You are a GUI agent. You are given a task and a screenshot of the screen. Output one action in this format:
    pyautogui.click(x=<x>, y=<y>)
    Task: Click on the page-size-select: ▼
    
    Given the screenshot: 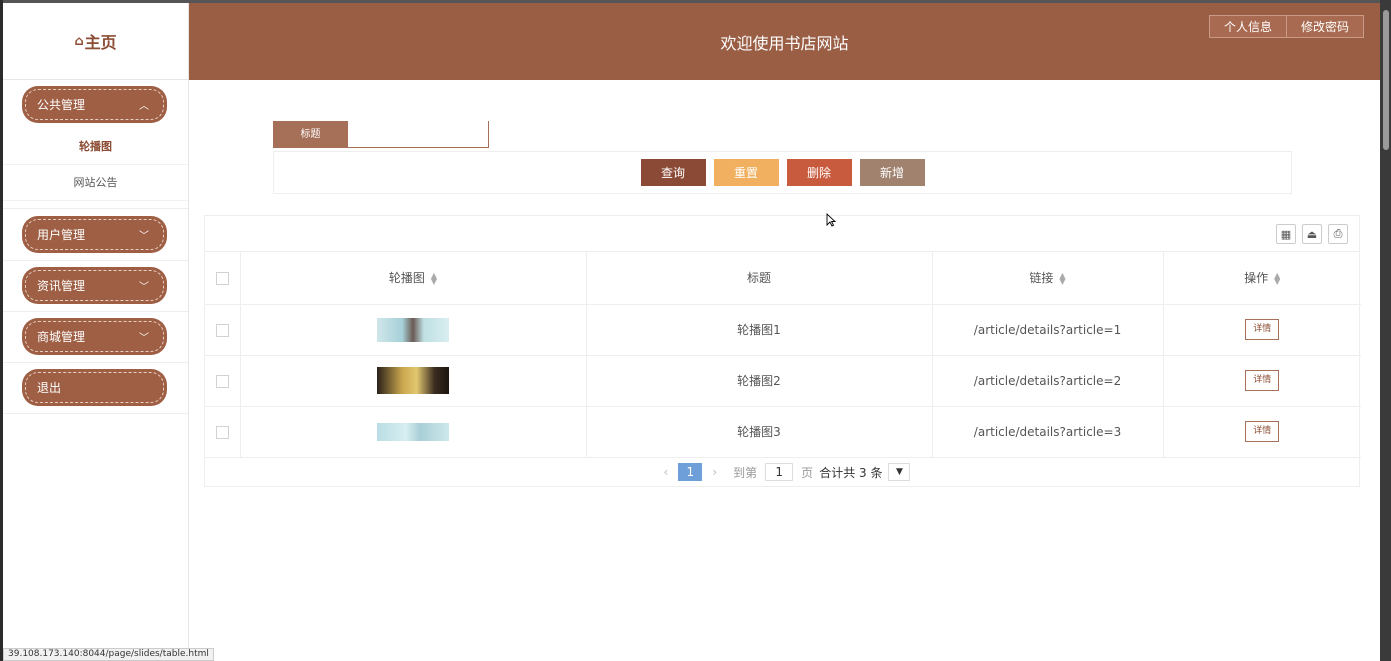 What is the action you would take?
    pyautogui.click(x=899, y=472)
    